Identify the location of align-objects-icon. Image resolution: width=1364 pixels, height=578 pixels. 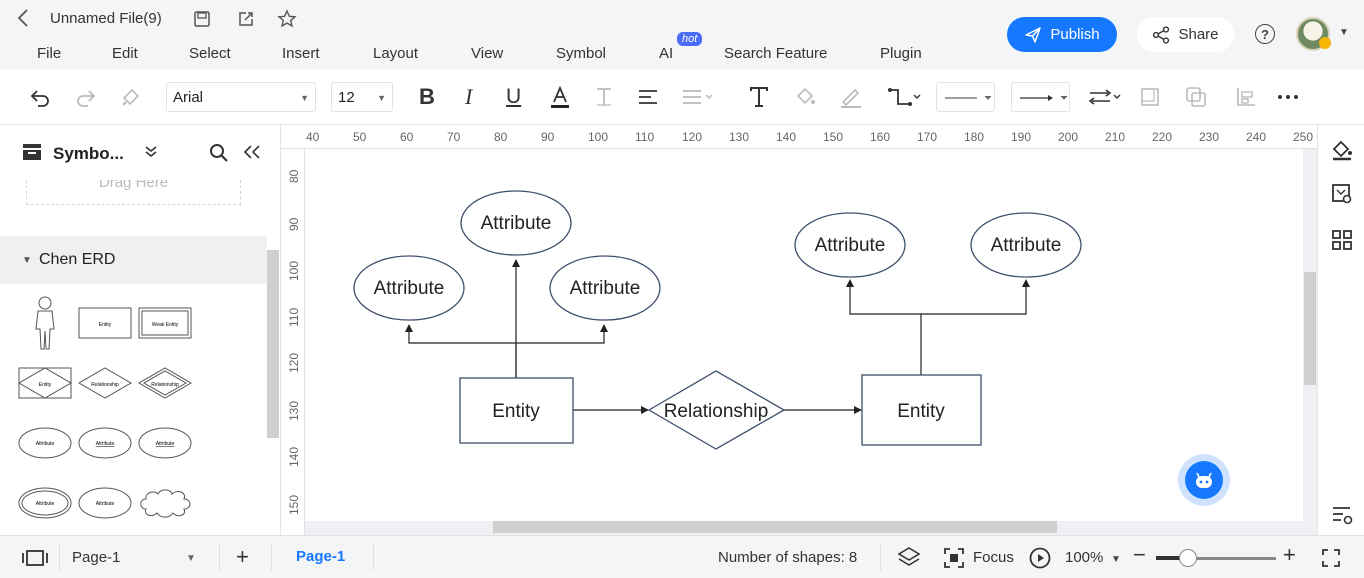
(1246, 97).